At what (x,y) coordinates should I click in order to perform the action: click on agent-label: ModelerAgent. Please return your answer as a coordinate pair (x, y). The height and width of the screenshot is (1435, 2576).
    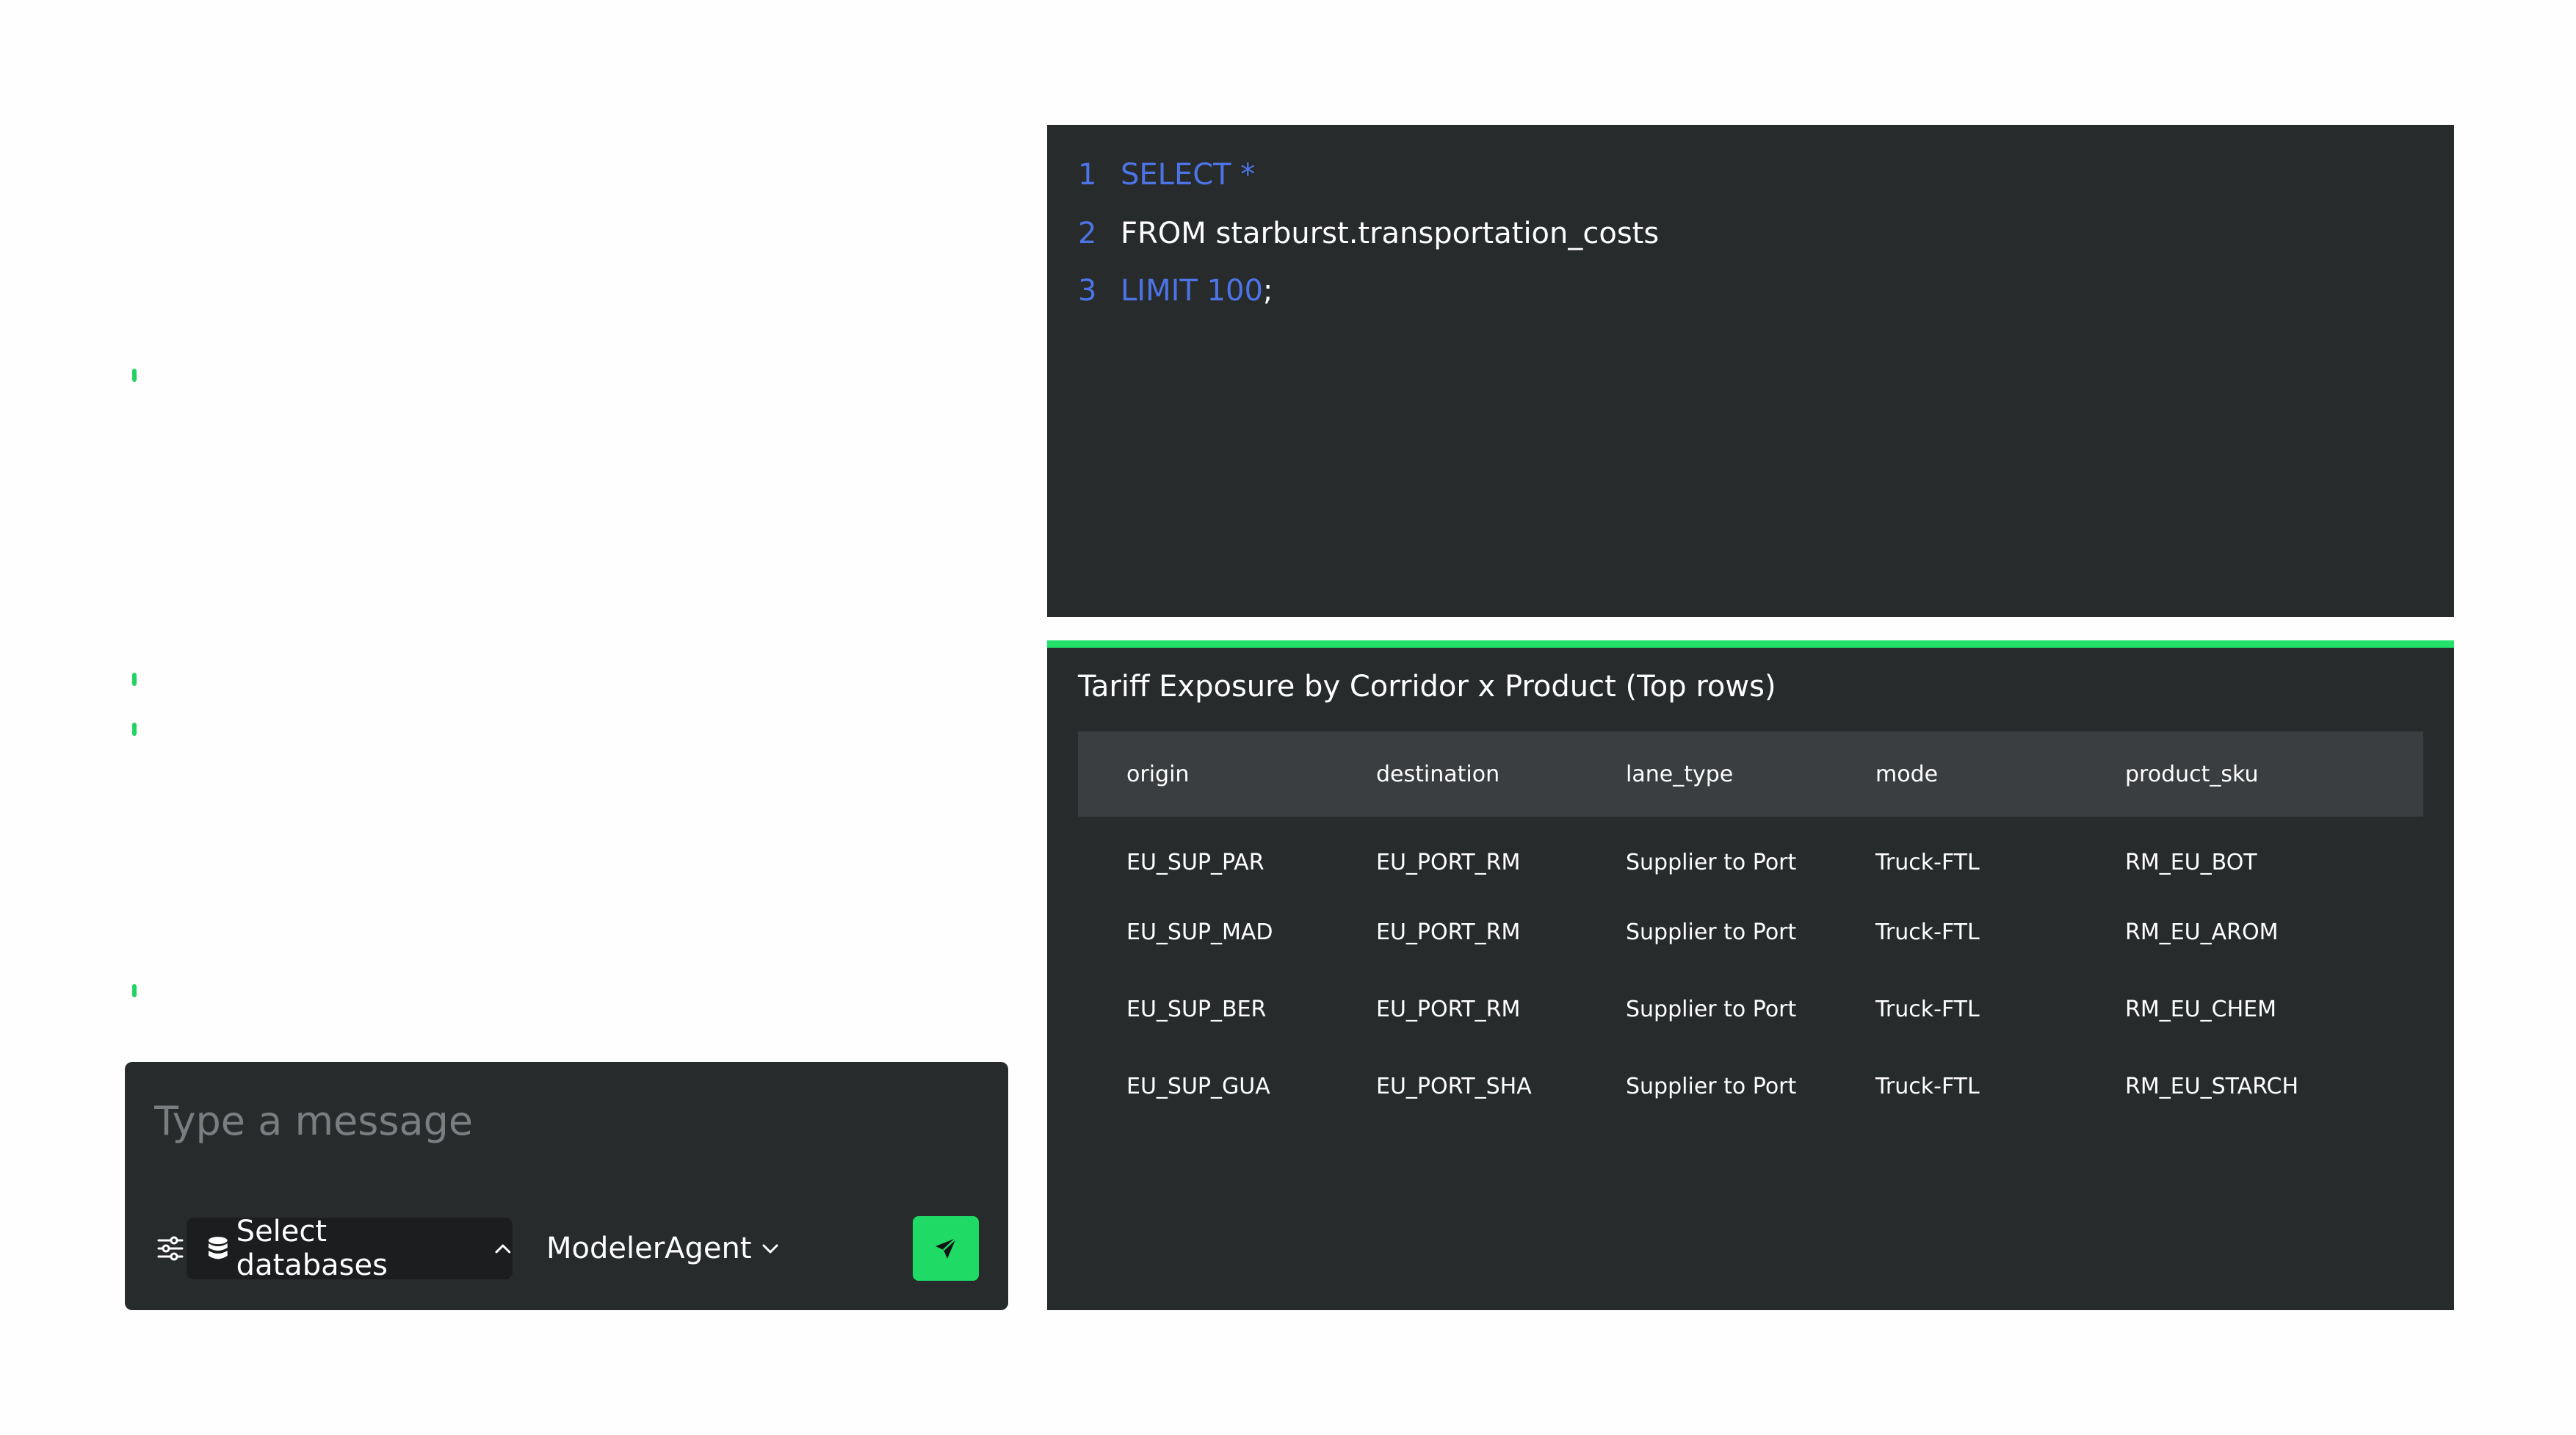
    Looking at the image, I should click on (649, 1248).